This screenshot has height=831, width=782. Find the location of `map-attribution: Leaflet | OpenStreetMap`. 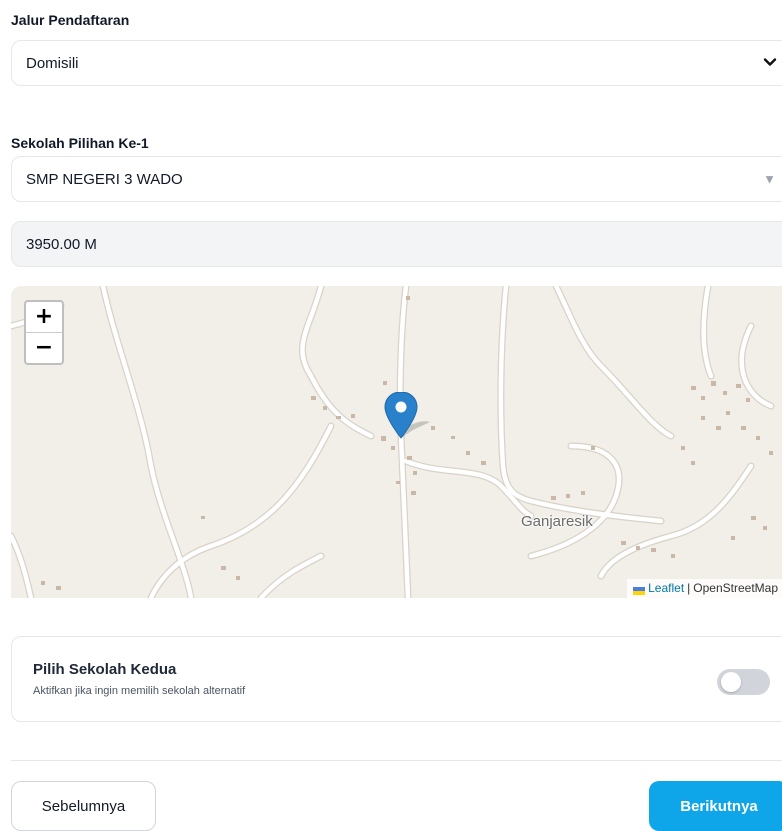

map-attribution: Leaflet | OpenStreetMap is located at coordinates (704, 588).